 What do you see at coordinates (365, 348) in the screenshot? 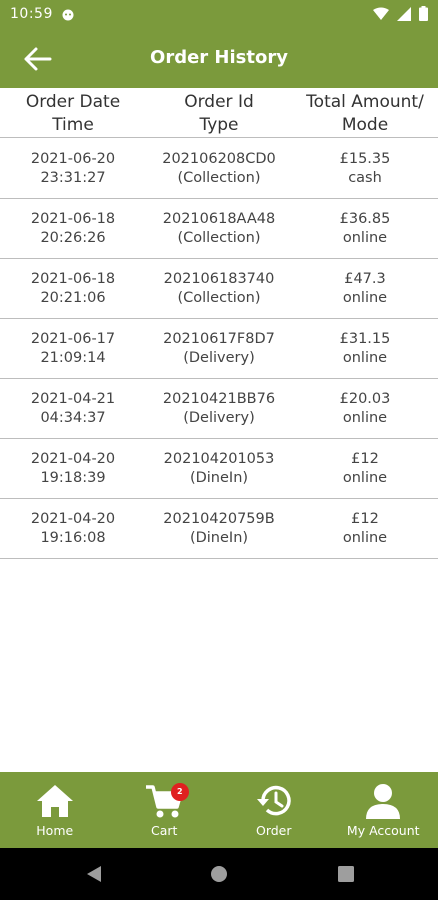
I see `order-amount-cell: £31.15 online` at bounding box center [365, 348].